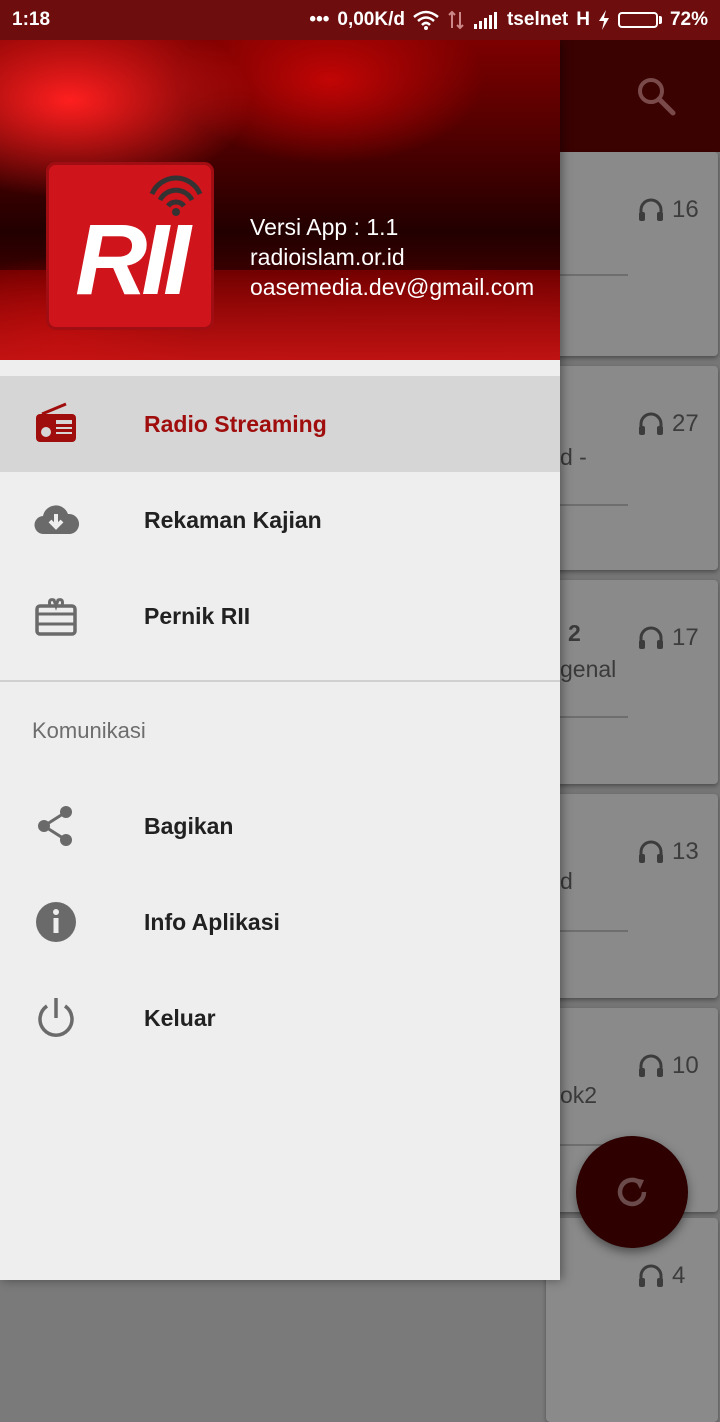 The image size is (720, 1422). I want to click on list-item-title: d -, so click(573, 457).